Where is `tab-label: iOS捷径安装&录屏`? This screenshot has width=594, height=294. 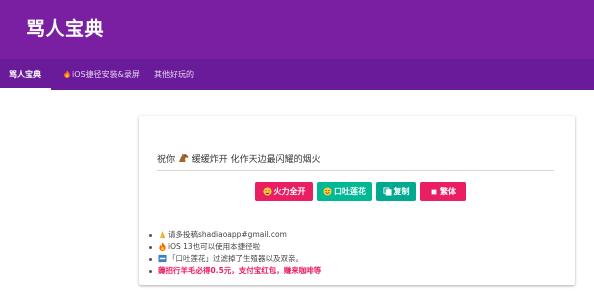 tab-label: iOS捷径安装&录屏 is located at coordinates (106, 74).